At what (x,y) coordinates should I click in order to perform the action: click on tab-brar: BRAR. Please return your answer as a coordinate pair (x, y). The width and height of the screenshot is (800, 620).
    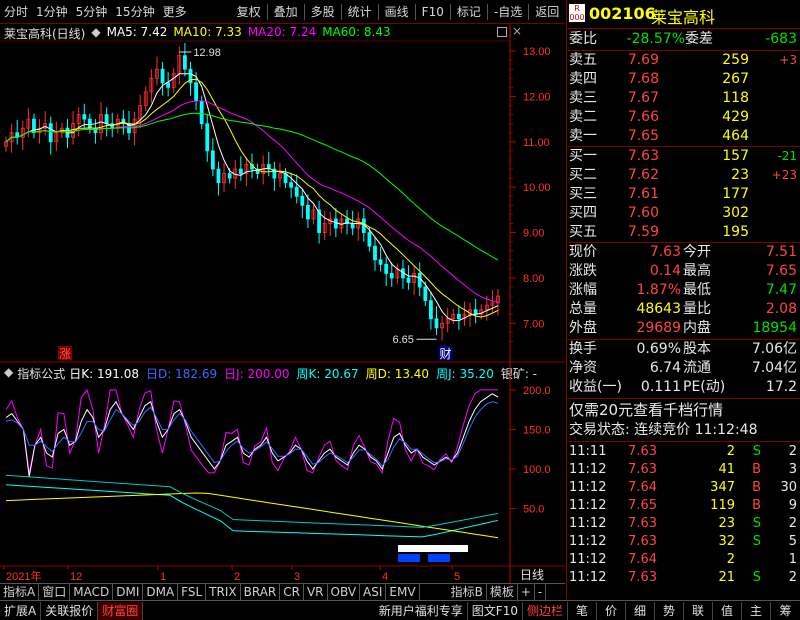
    Looking at the image, I should click on (261, 592).